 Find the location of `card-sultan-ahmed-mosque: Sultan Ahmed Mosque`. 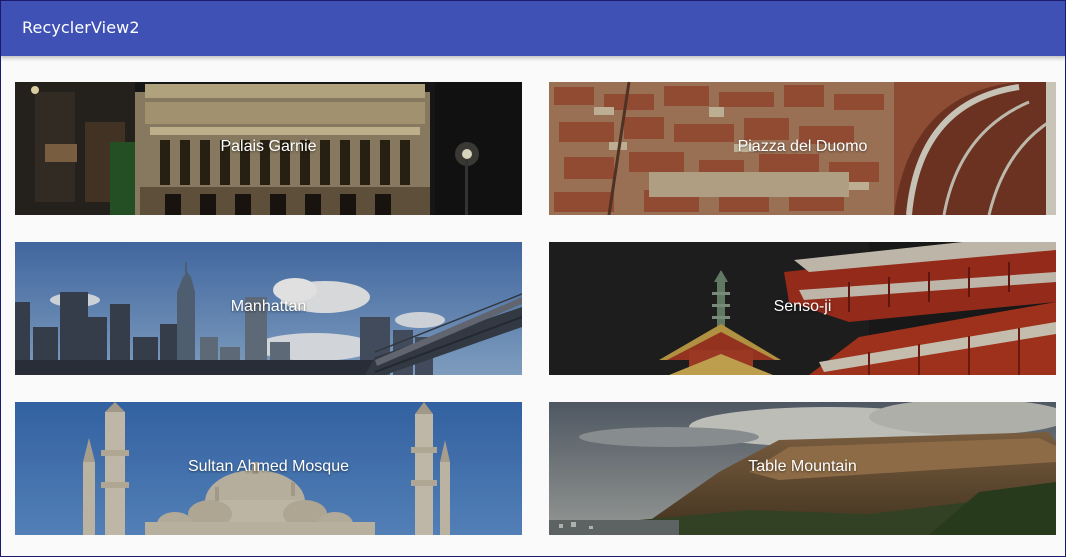

card-sultan-ahmed-mosque: Sultan Ahmed Mosque is located at coordinates (268, 468).